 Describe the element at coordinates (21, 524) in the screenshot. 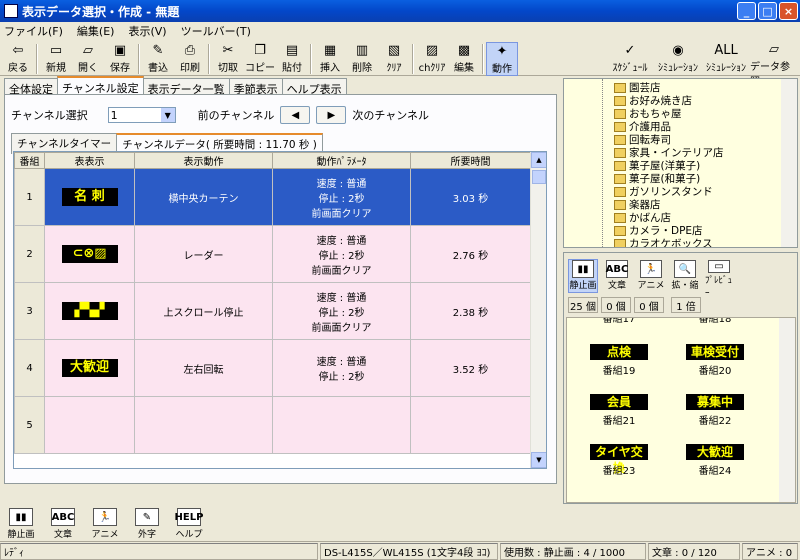

I see `bottom-tool-0: ▮▮ 静止画` at that location.